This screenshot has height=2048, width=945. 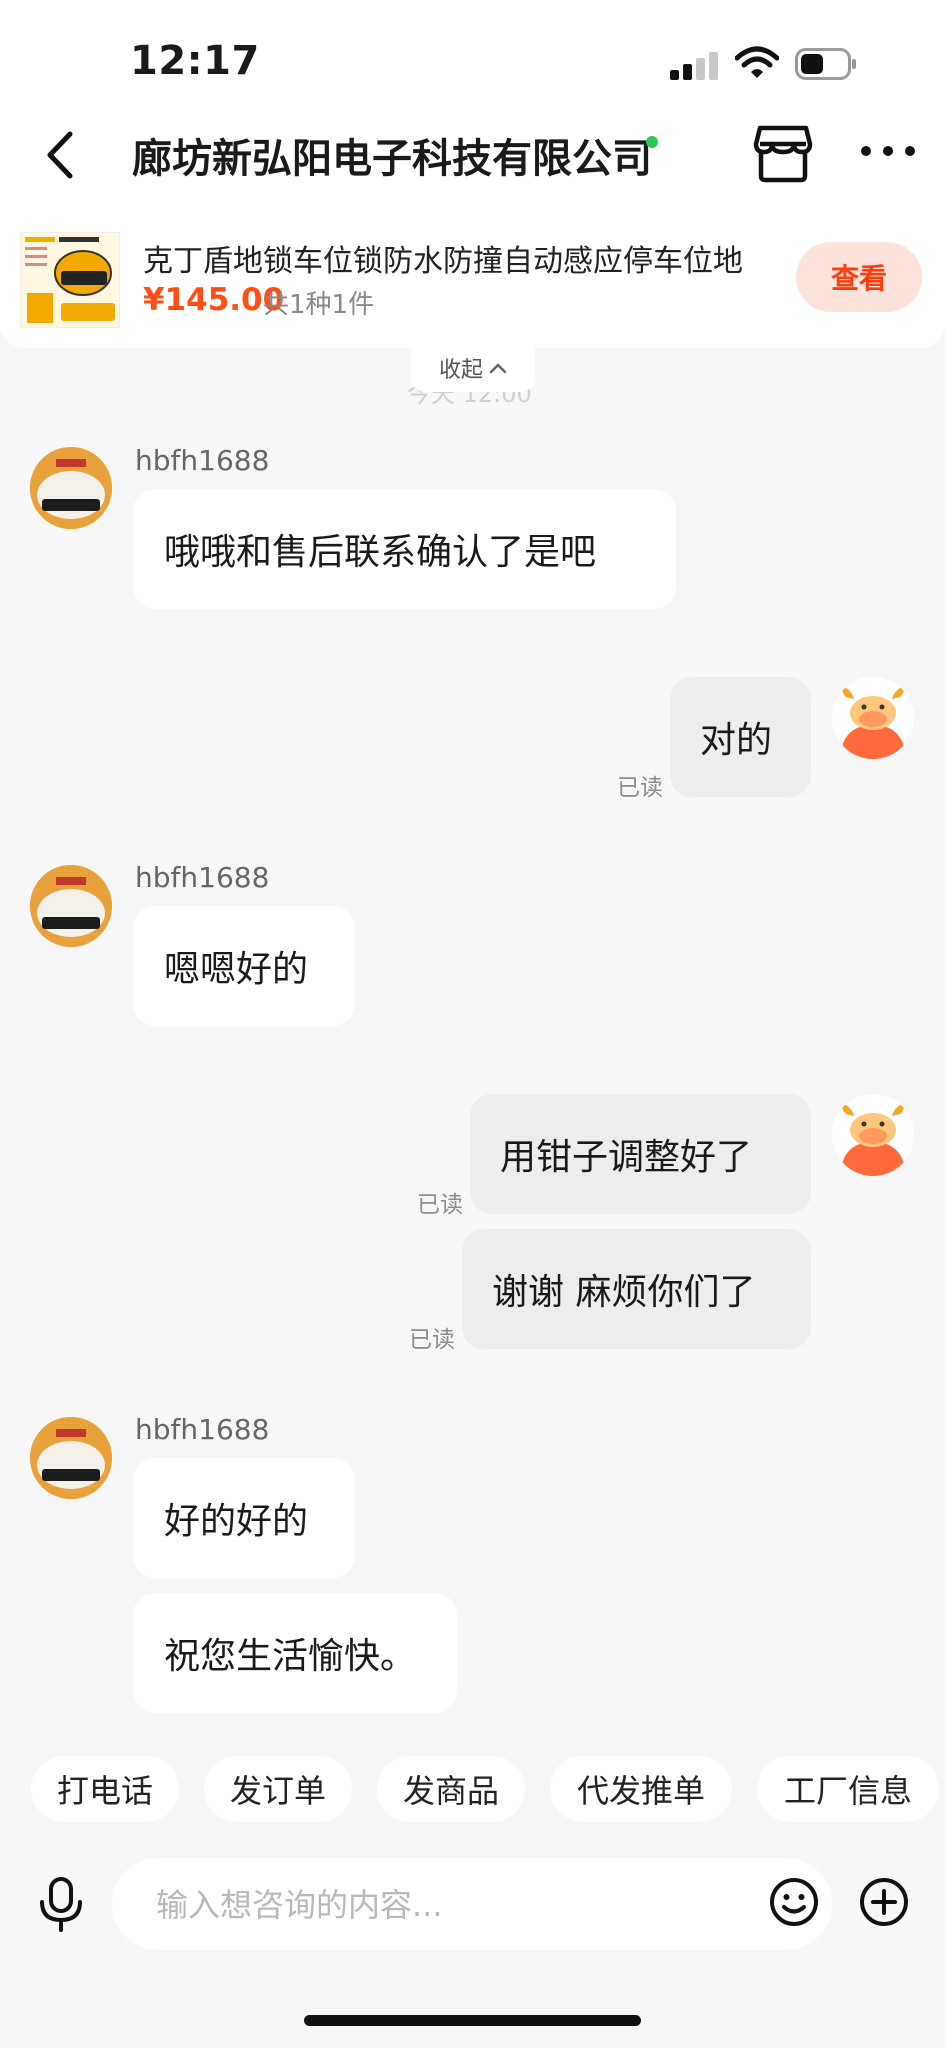 I want to click on collapse-button: 收起, so click(x=473, y=368).